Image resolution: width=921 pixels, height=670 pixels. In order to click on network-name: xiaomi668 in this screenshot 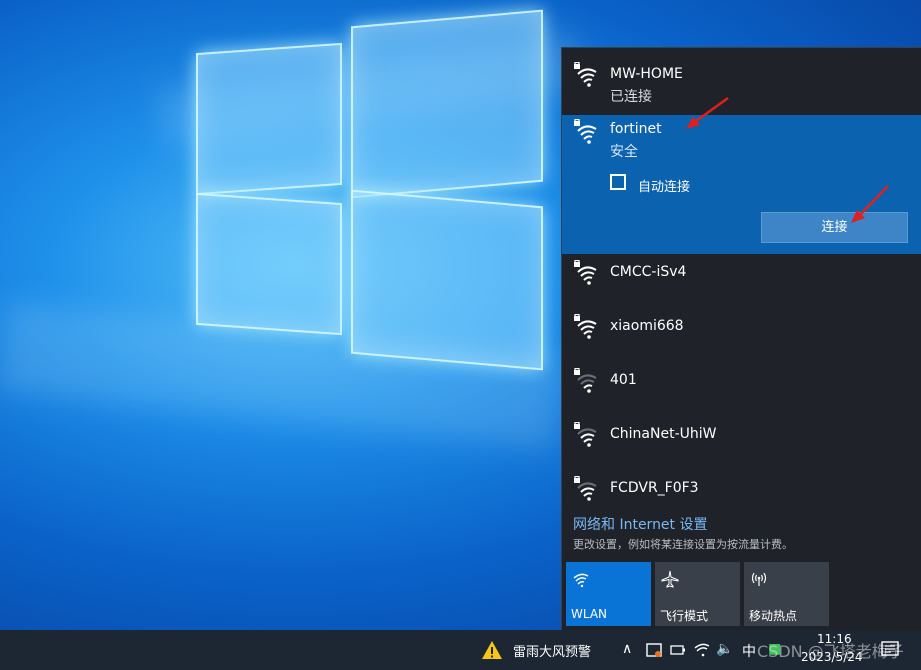, I will do `click(647, 326)`.